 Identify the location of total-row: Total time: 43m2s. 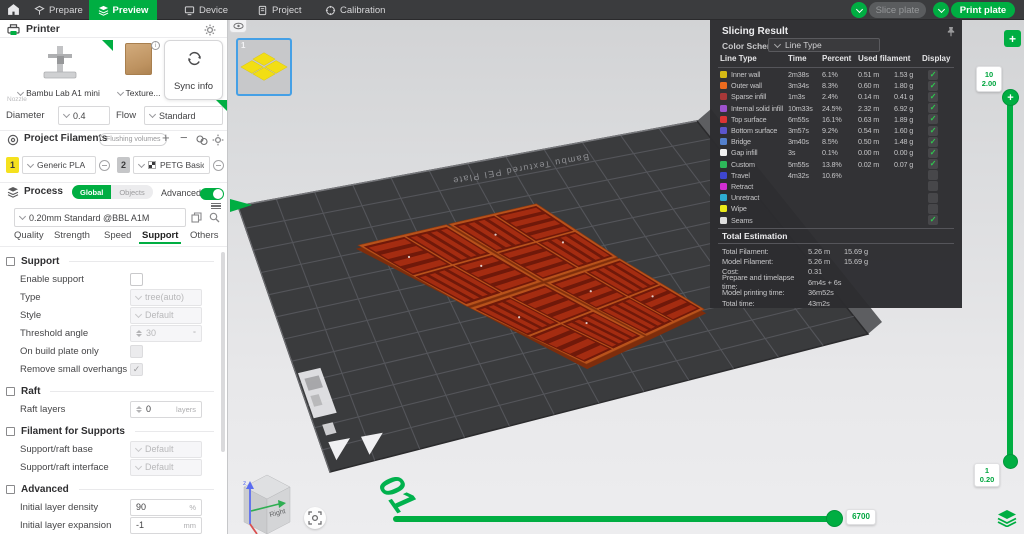
(836, 303).